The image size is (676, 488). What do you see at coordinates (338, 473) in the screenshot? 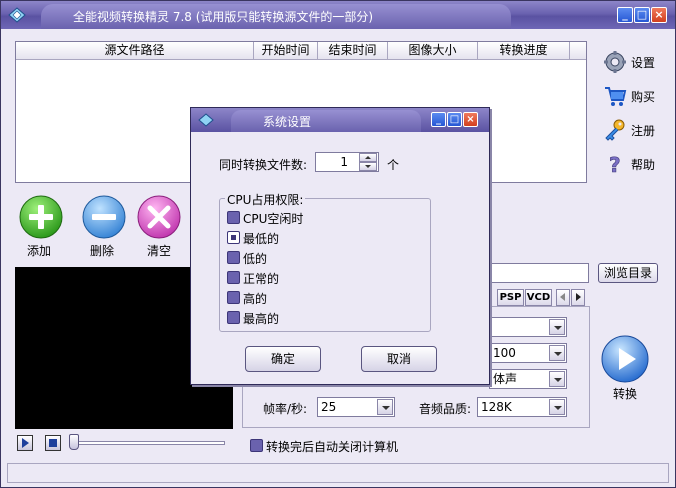
I see `status-bar` at bounding box center [338, 473].